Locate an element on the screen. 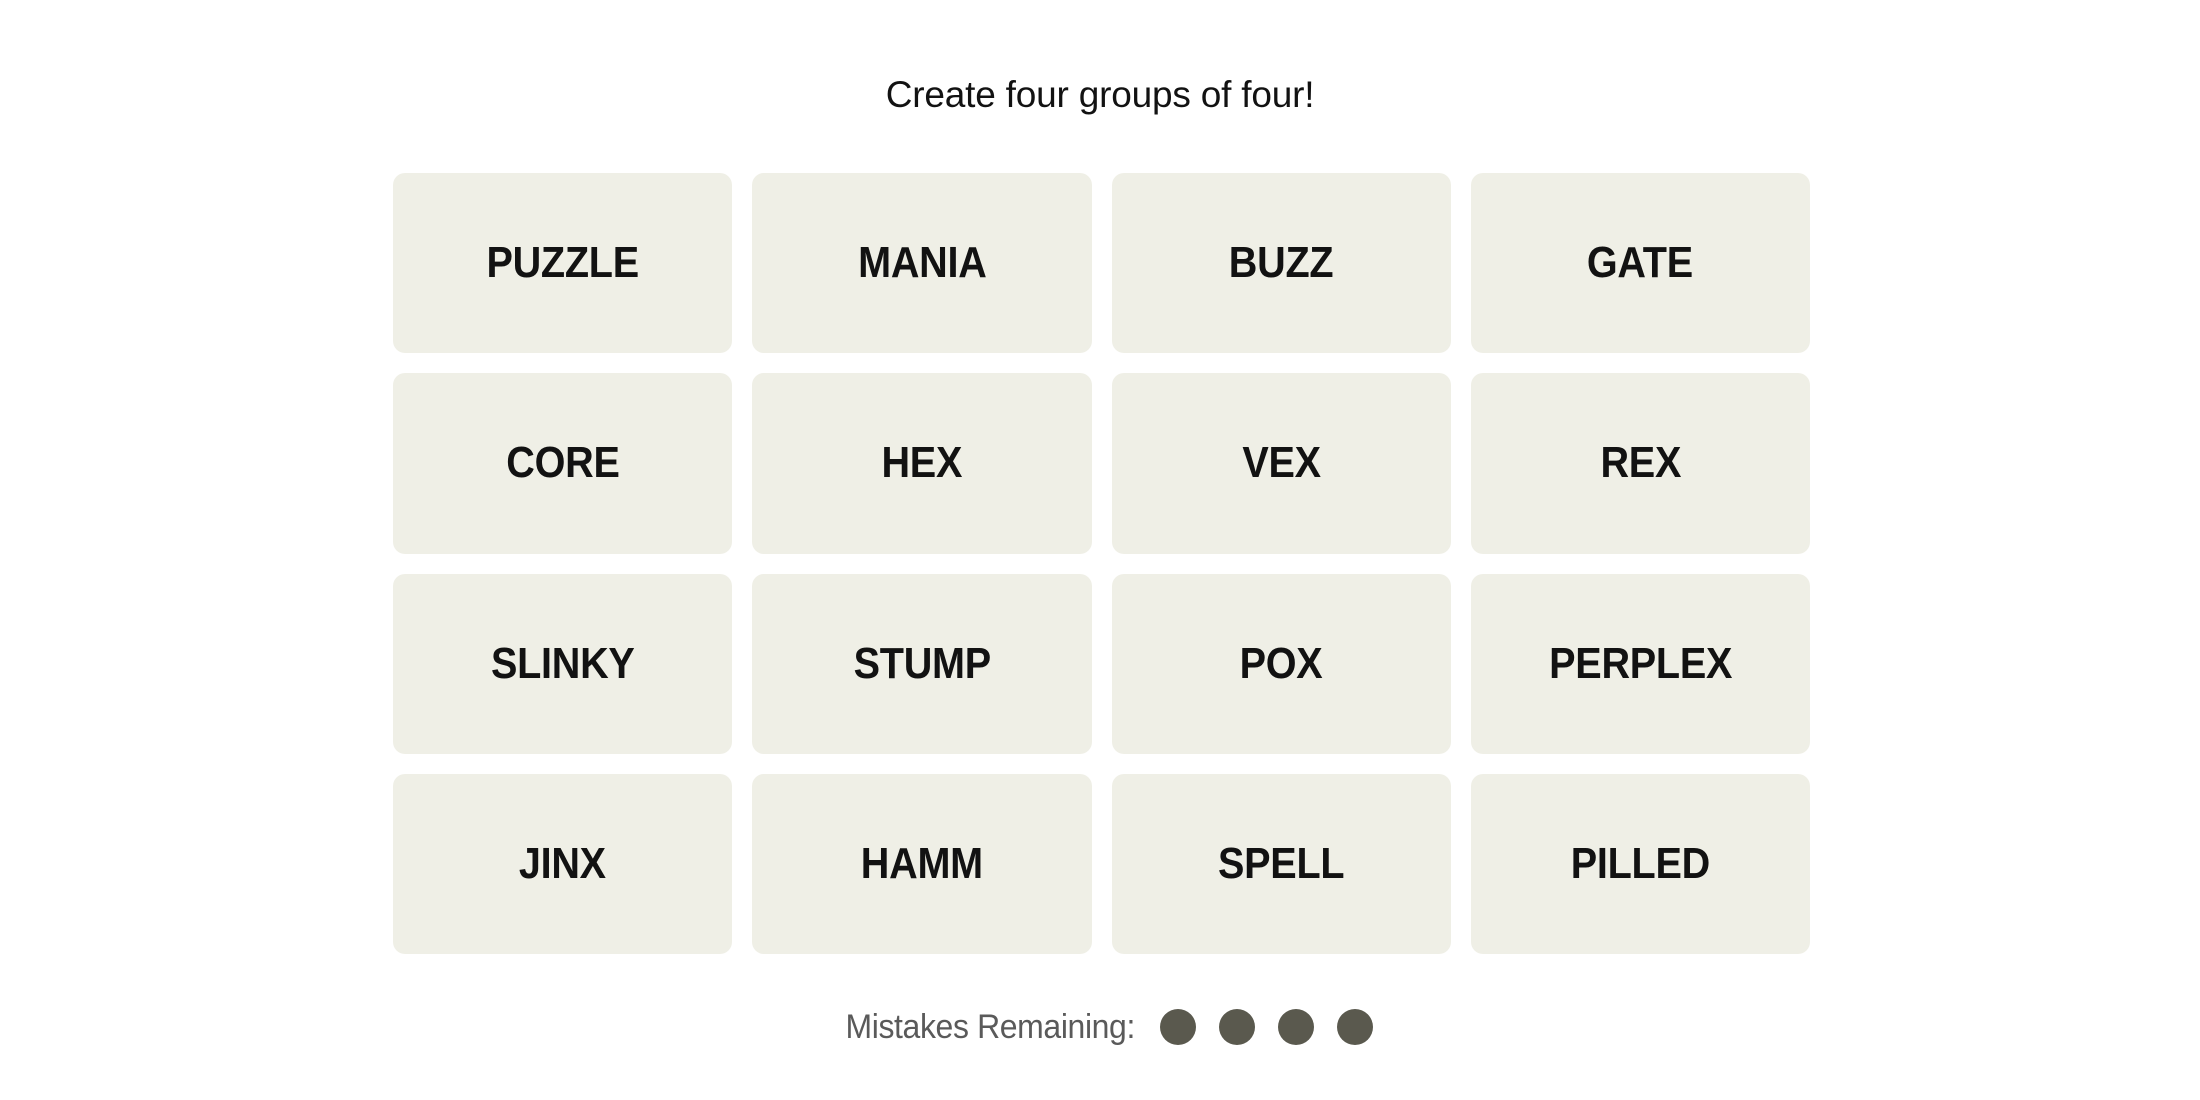 This screenshot has height=1100, width=2200. tile-word: SLINKY is located at coordinates (562, 663).